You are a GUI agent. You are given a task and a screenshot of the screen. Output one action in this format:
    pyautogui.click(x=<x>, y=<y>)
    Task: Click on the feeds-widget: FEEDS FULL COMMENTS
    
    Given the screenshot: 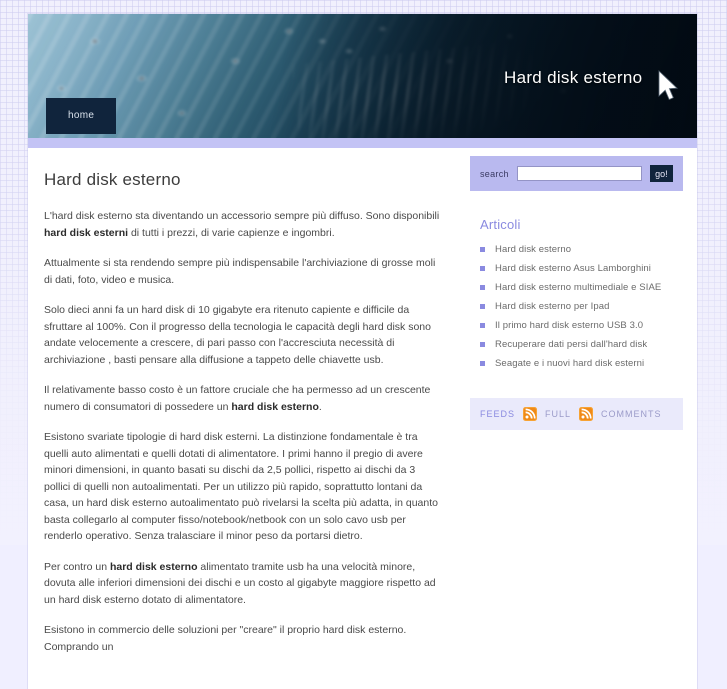 What is the action you would take?
    pyautogui.click(x=576, y=414)
    